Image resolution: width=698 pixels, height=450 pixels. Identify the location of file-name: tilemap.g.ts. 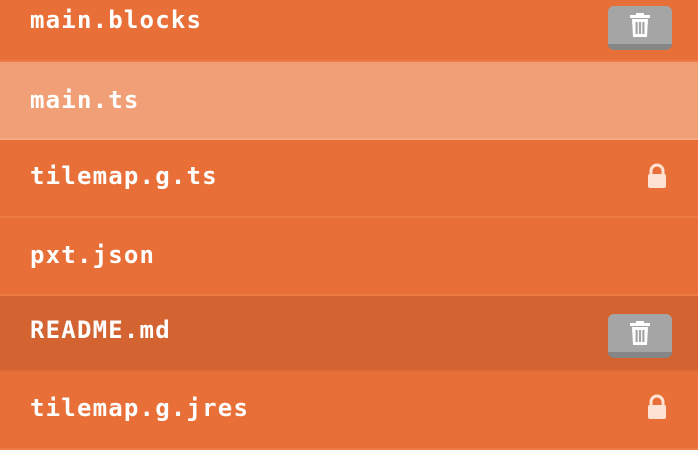
(124, 176).